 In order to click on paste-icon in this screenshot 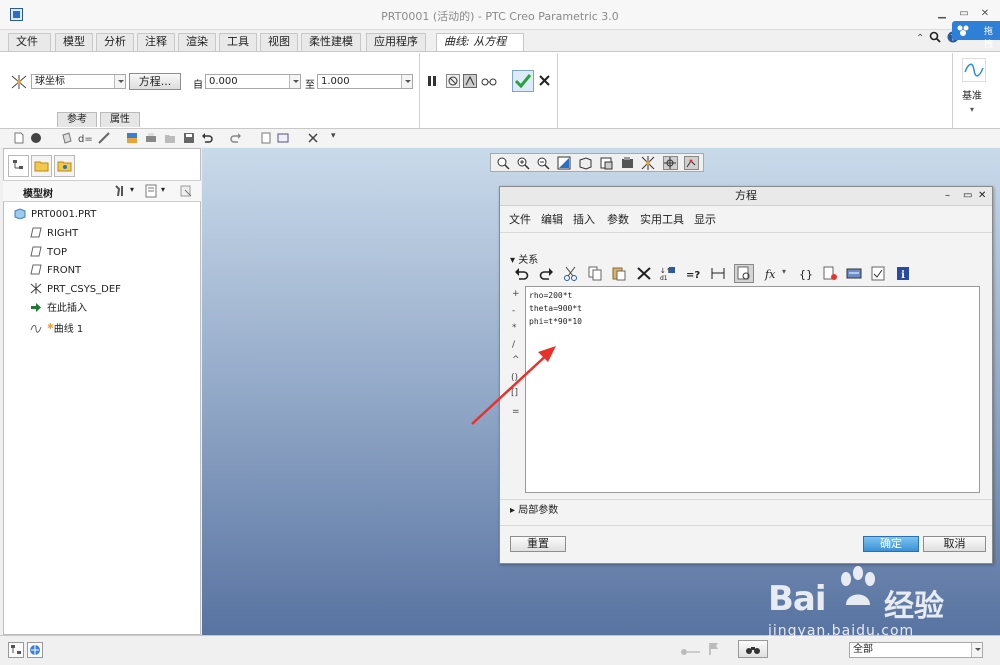, I will do `click(619, 273)`.